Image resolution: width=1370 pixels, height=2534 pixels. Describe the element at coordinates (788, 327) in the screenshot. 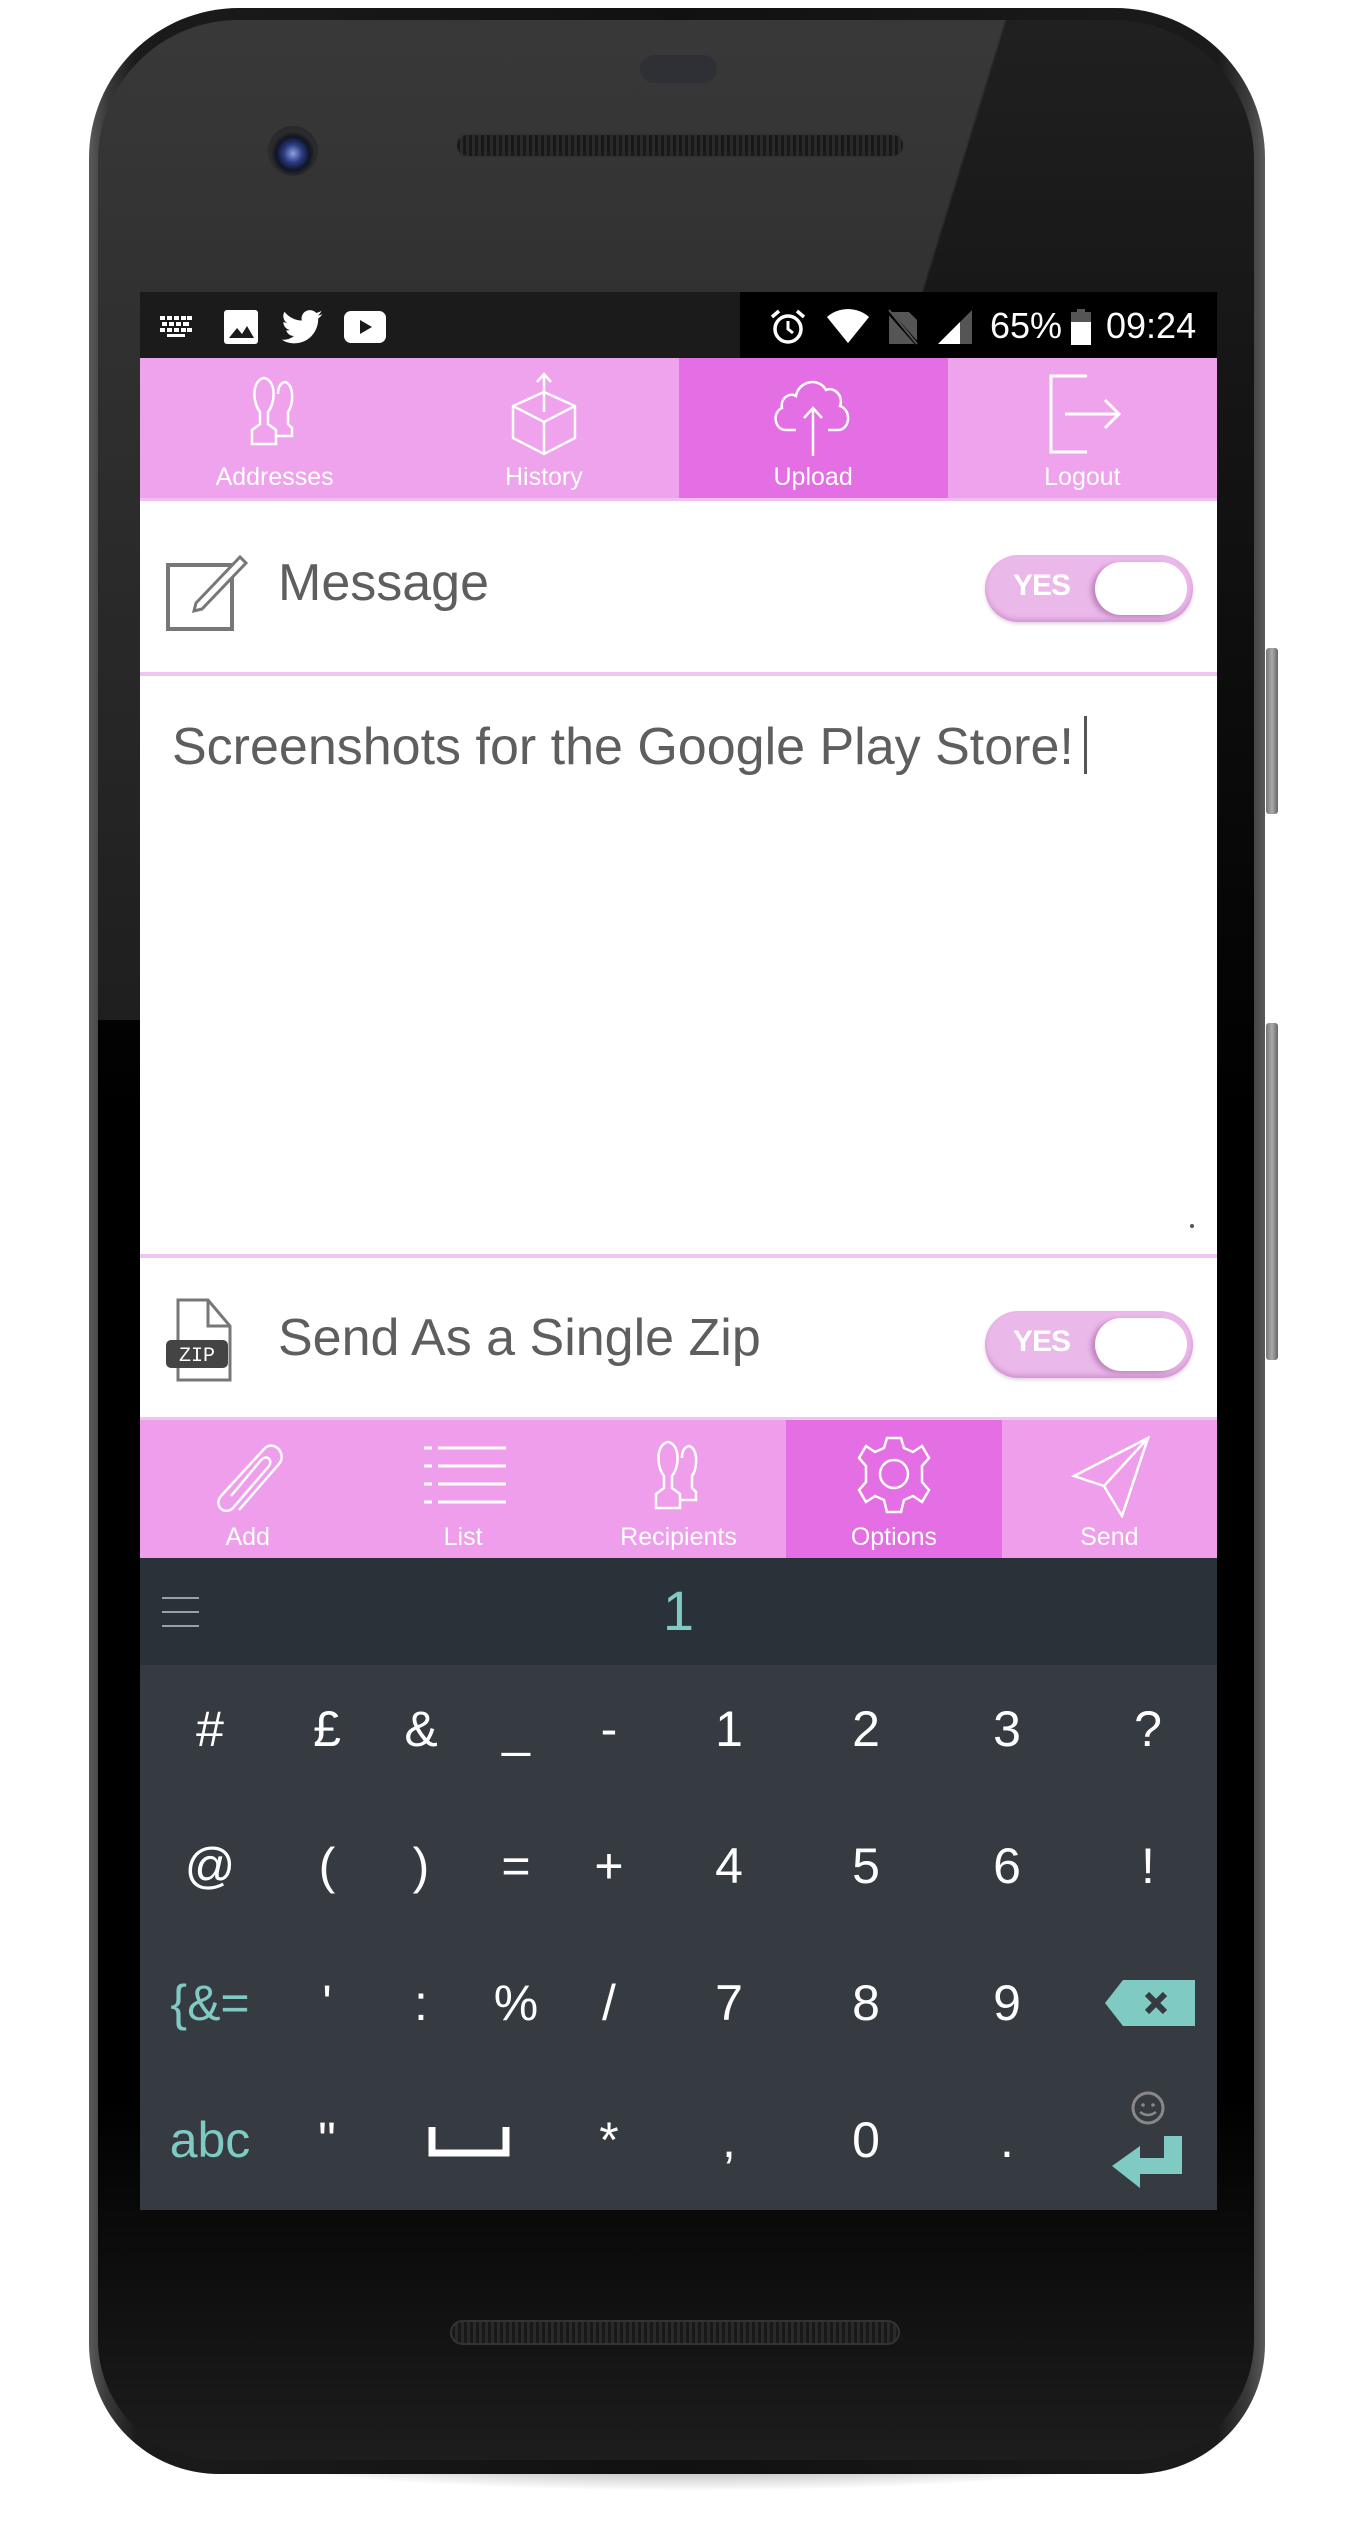

I see `alarm-icon` at that location.